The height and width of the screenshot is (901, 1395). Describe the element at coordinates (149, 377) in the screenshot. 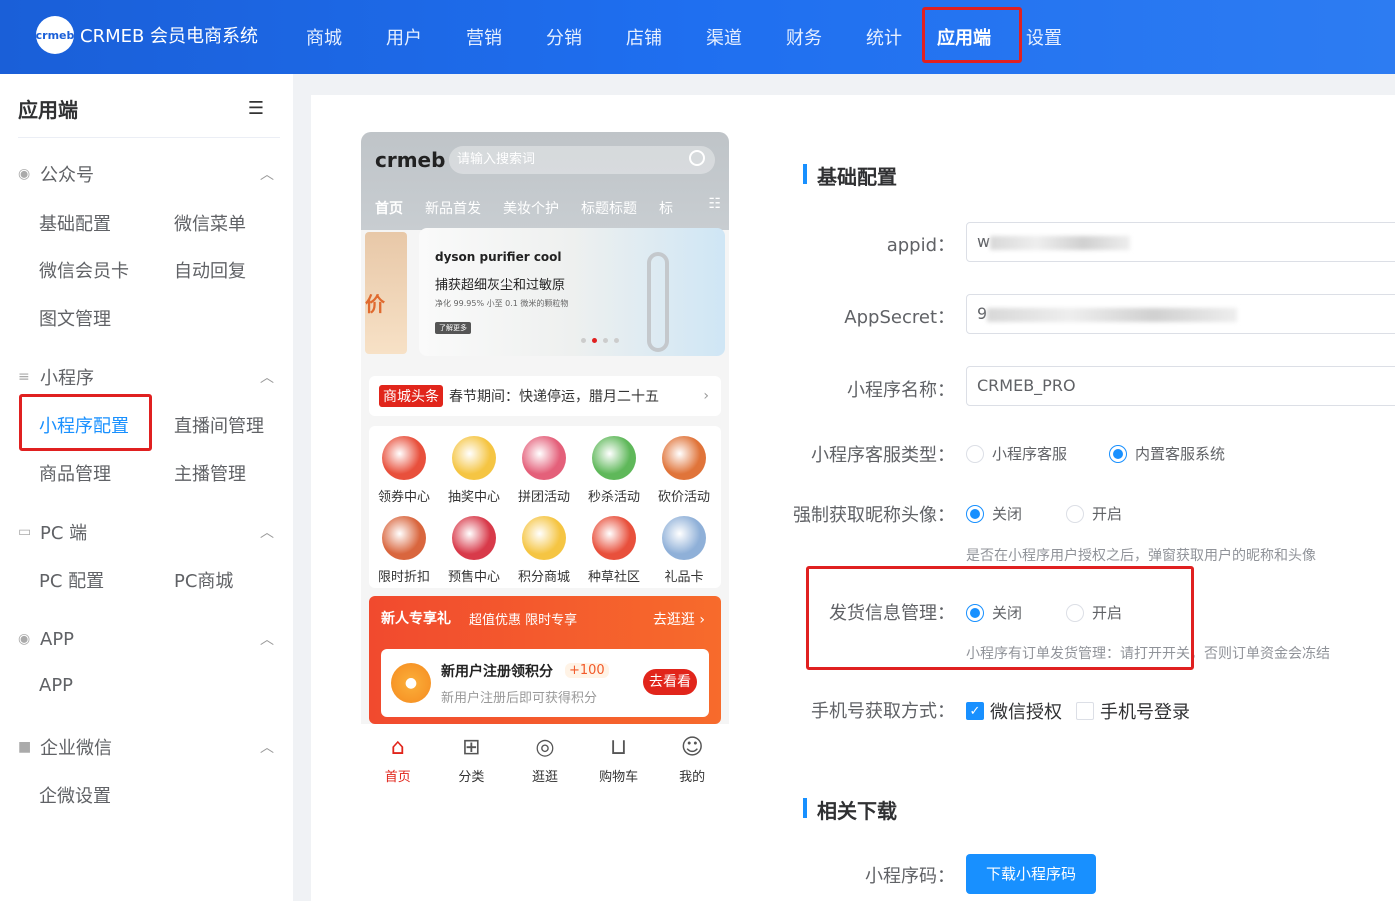

I see `sidebar-group-mini: ≡ 小程序 ︿` at that location.